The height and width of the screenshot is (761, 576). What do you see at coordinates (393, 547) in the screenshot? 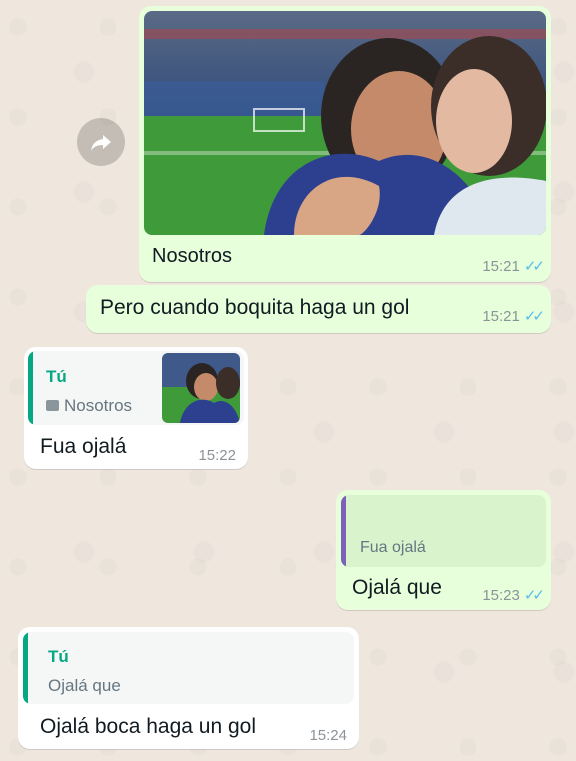
I see `quote-text: Fua ojalá` at bounding box center [393, 547].